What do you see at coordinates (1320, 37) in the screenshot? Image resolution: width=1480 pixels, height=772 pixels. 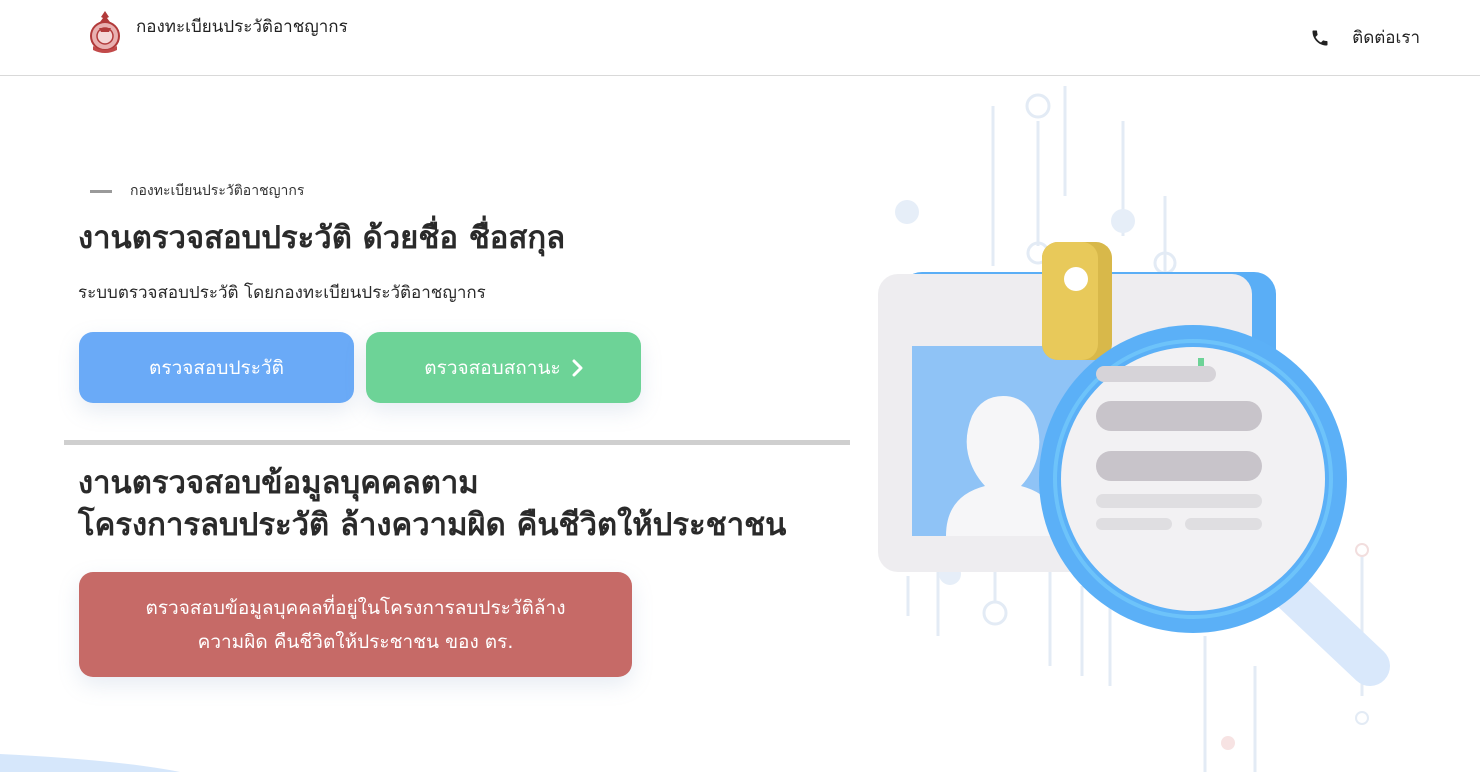 I see `phone-icon` at bounding box center [1320, 37].